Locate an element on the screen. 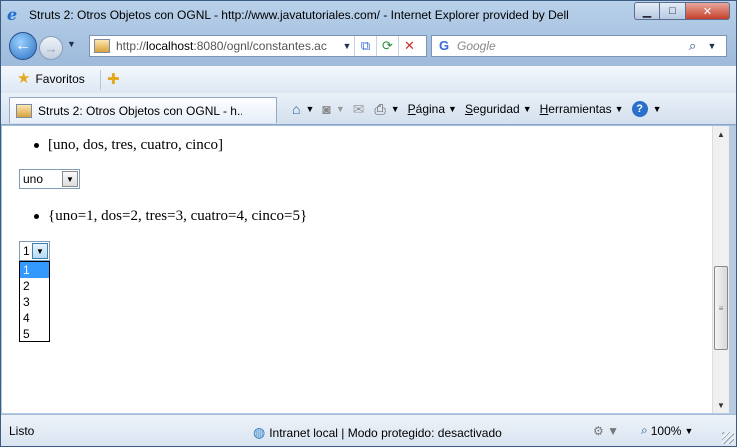 Image resolution: width=737 pixels, height=447 pixels. select-option: 1 is located at coordinates (34, 270).